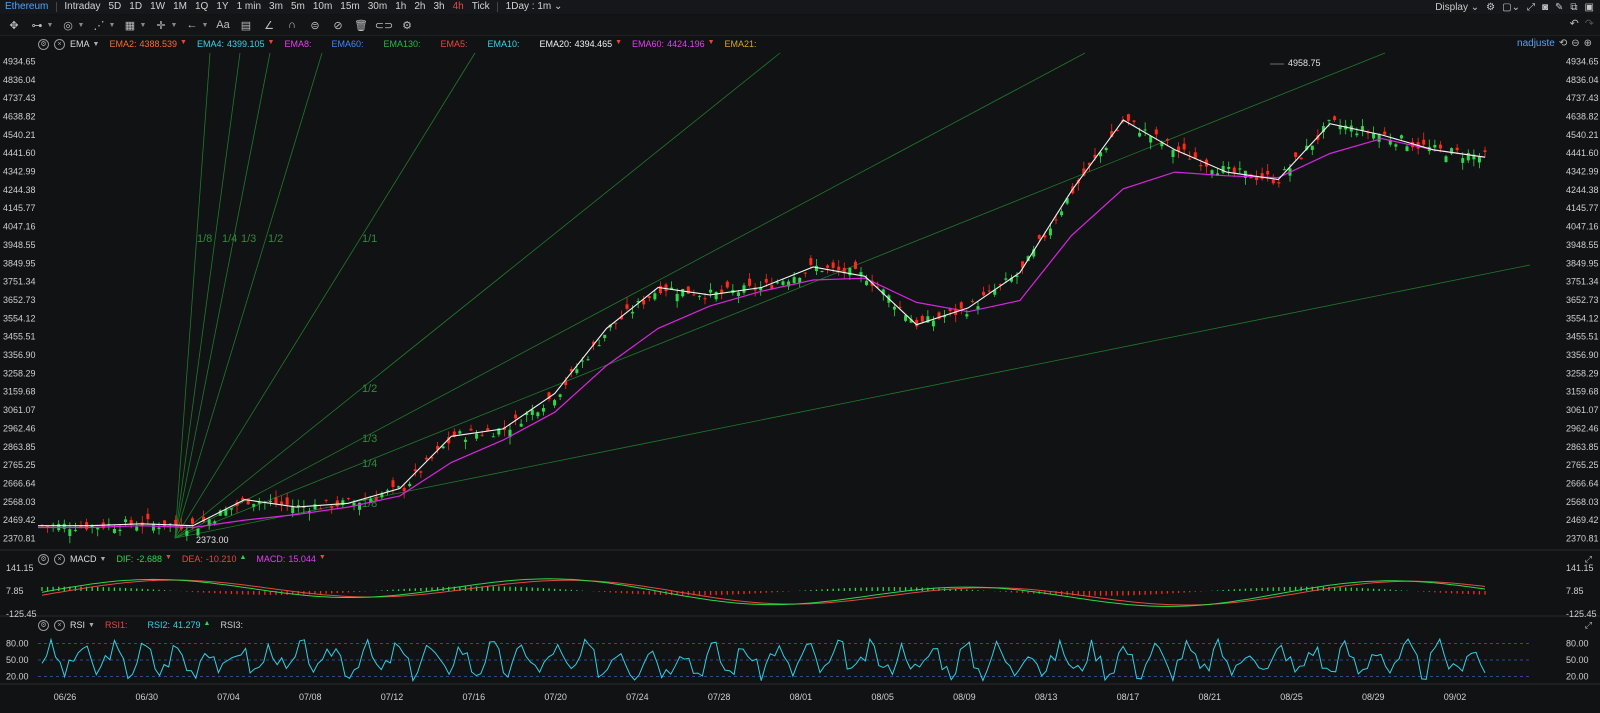  What do you see at coordinates (1582, 392) in the screenshot?
I see `price-axis-label-right: 3159.68` at bounding box center [1582, 392].